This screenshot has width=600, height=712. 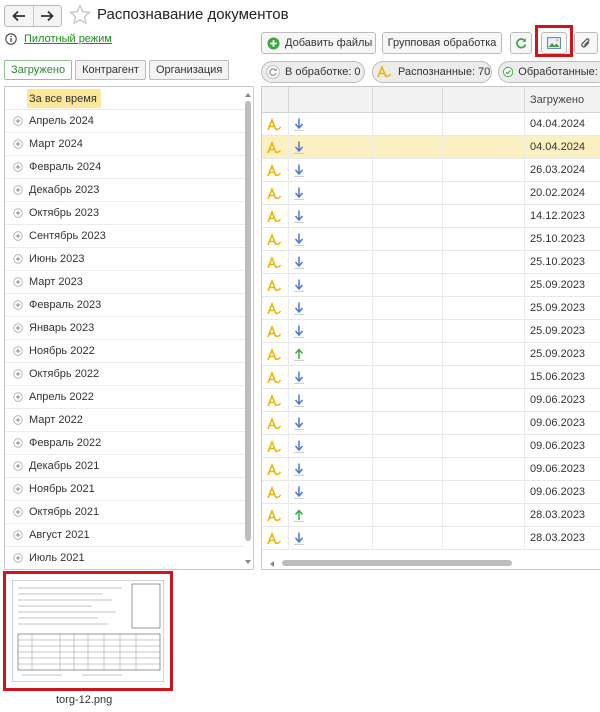 What do you see at coordinates (125, 282) in the screenshot?
I see `period-item: Март 2023` at bounding box center [125, 282].